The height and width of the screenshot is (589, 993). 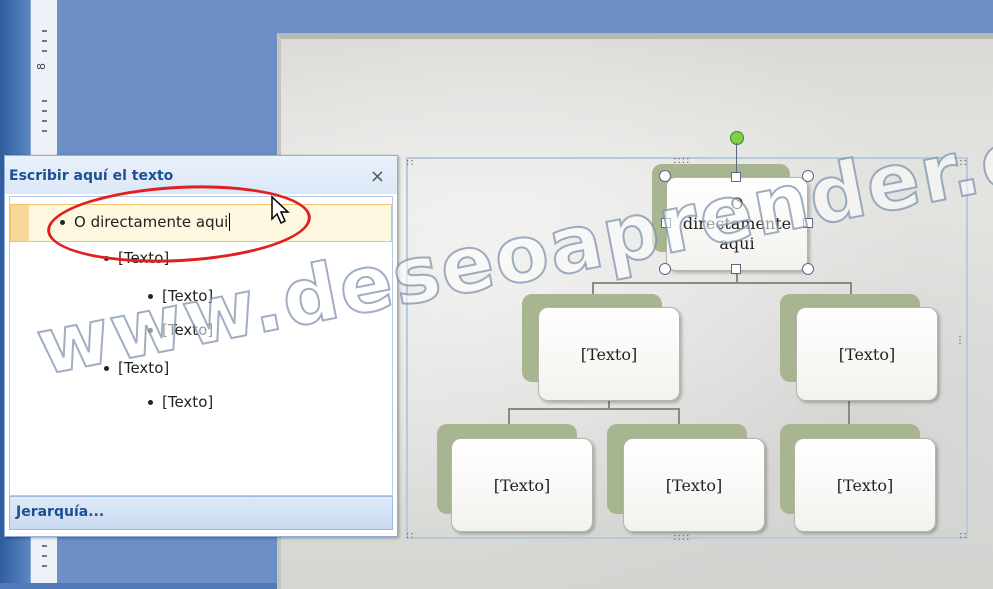 What do you see at coordinates (280, 210) in the screenshot?
I see `mouse-cursor-icon` at bounding box center [280, 210].